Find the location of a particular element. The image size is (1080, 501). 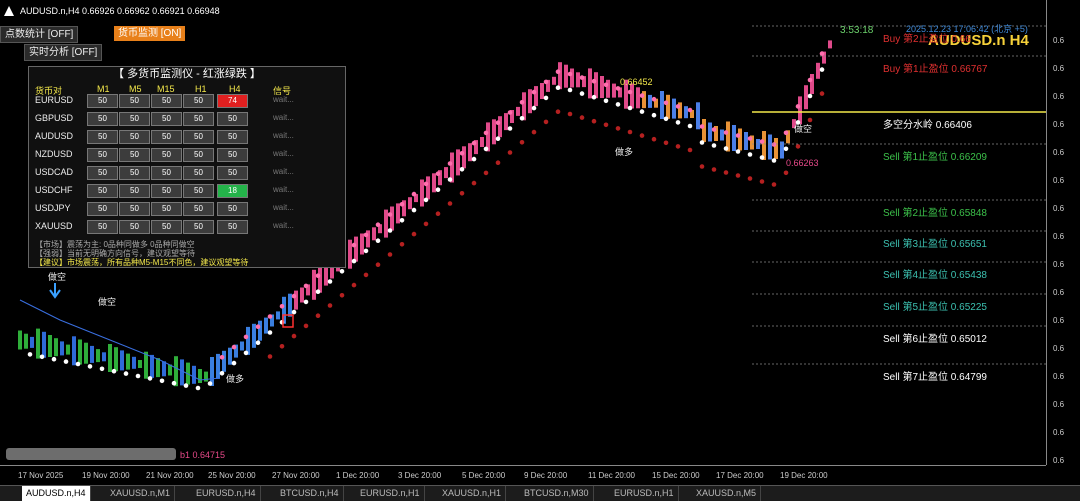

chart-tab: XAUUSD.n,H1 is located at coordinates (472, 493).